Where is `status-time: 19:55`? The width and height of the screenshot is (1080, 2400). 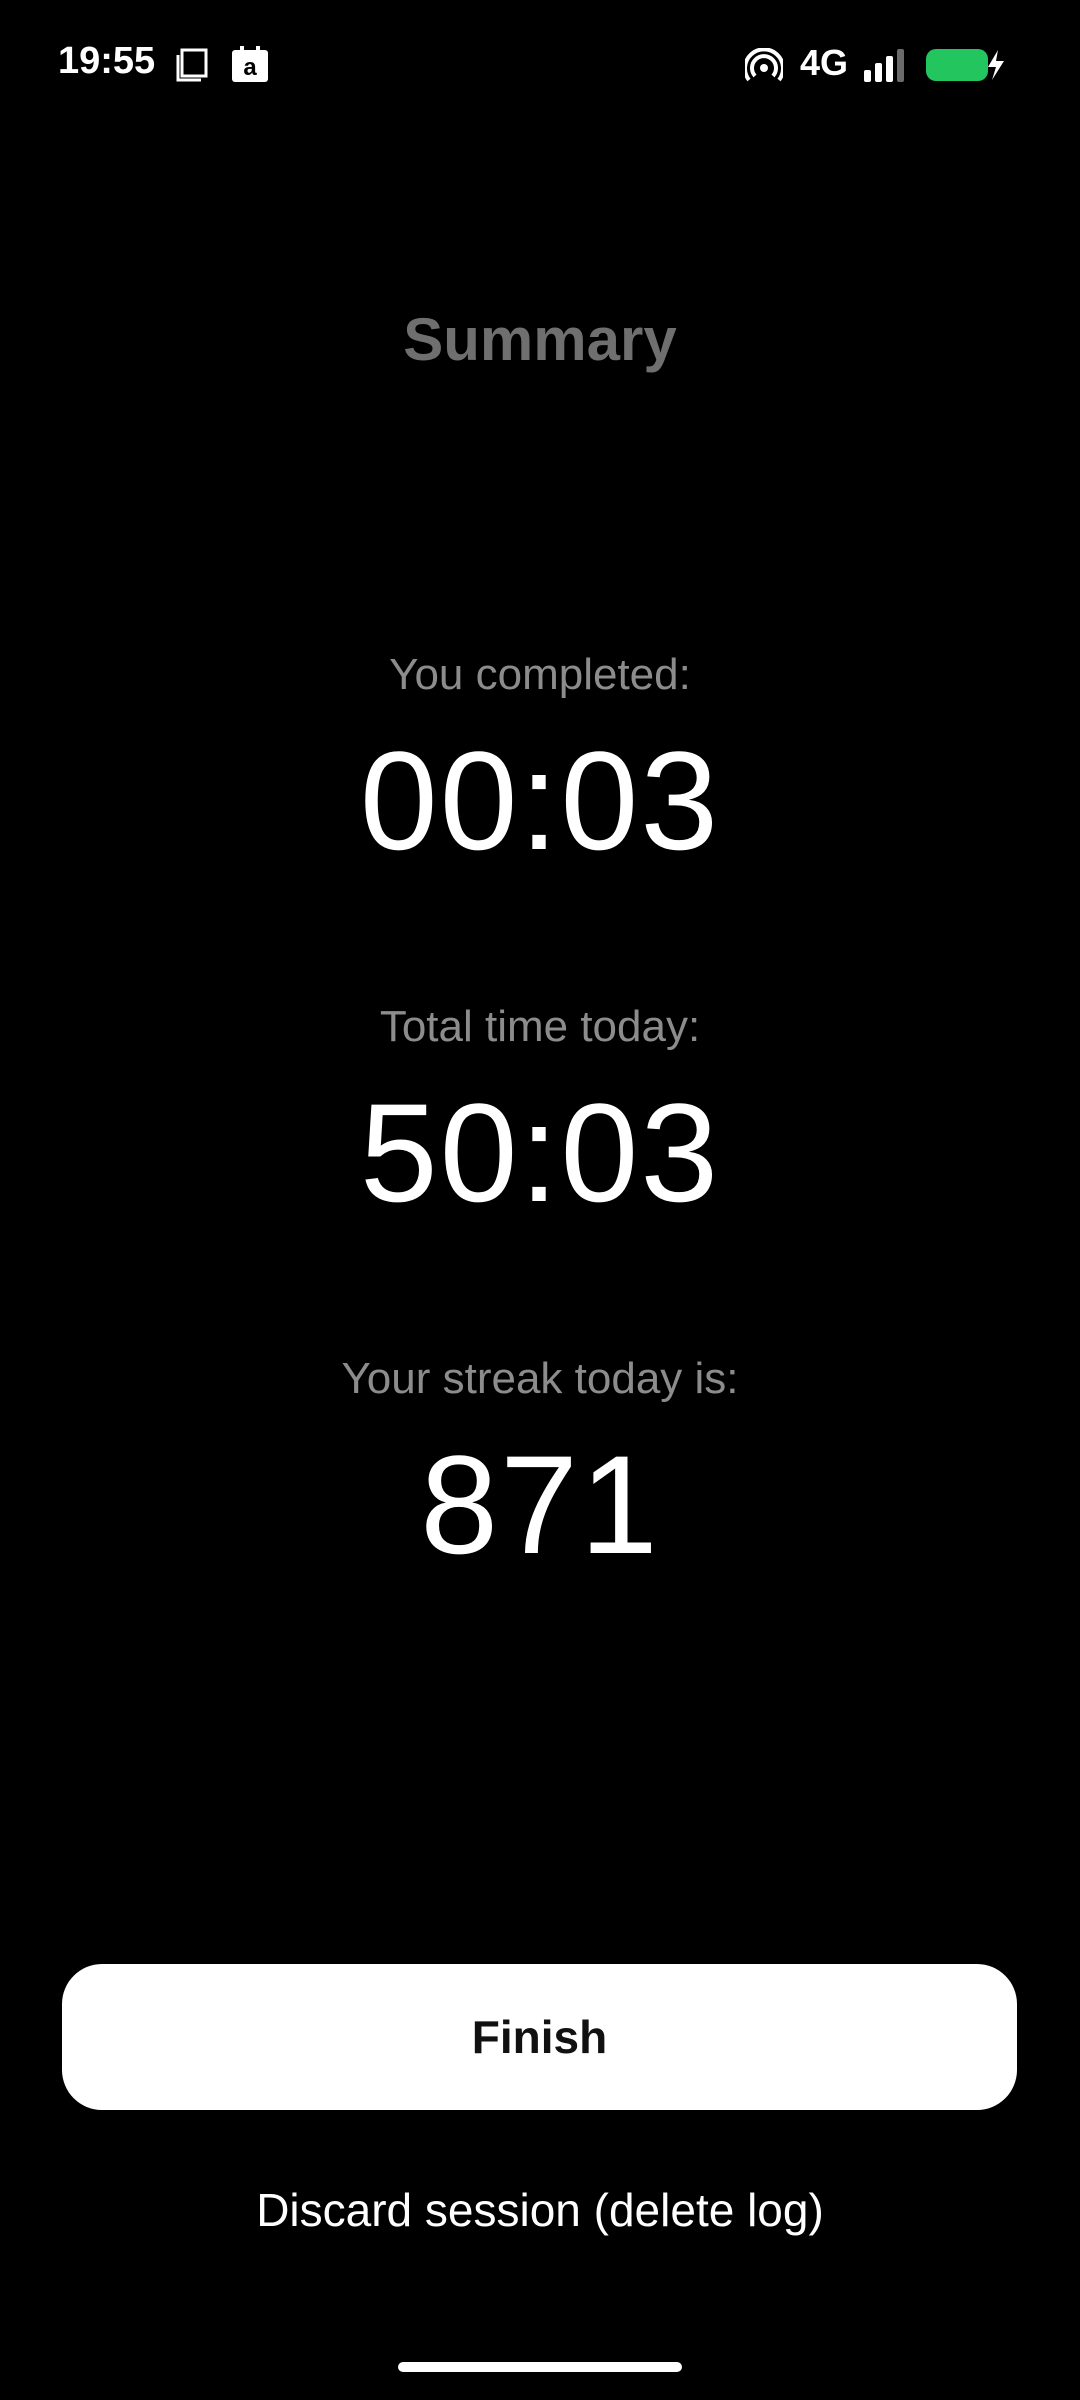 status-time: 19:55 is located at coordinates (107, 61).